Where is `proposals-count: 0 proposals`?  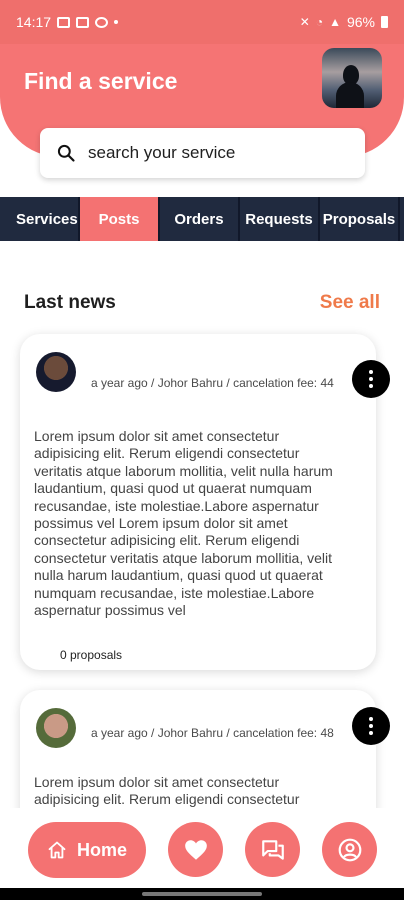 proposals-count: 0 proposals is located at coordinates (91, 655).